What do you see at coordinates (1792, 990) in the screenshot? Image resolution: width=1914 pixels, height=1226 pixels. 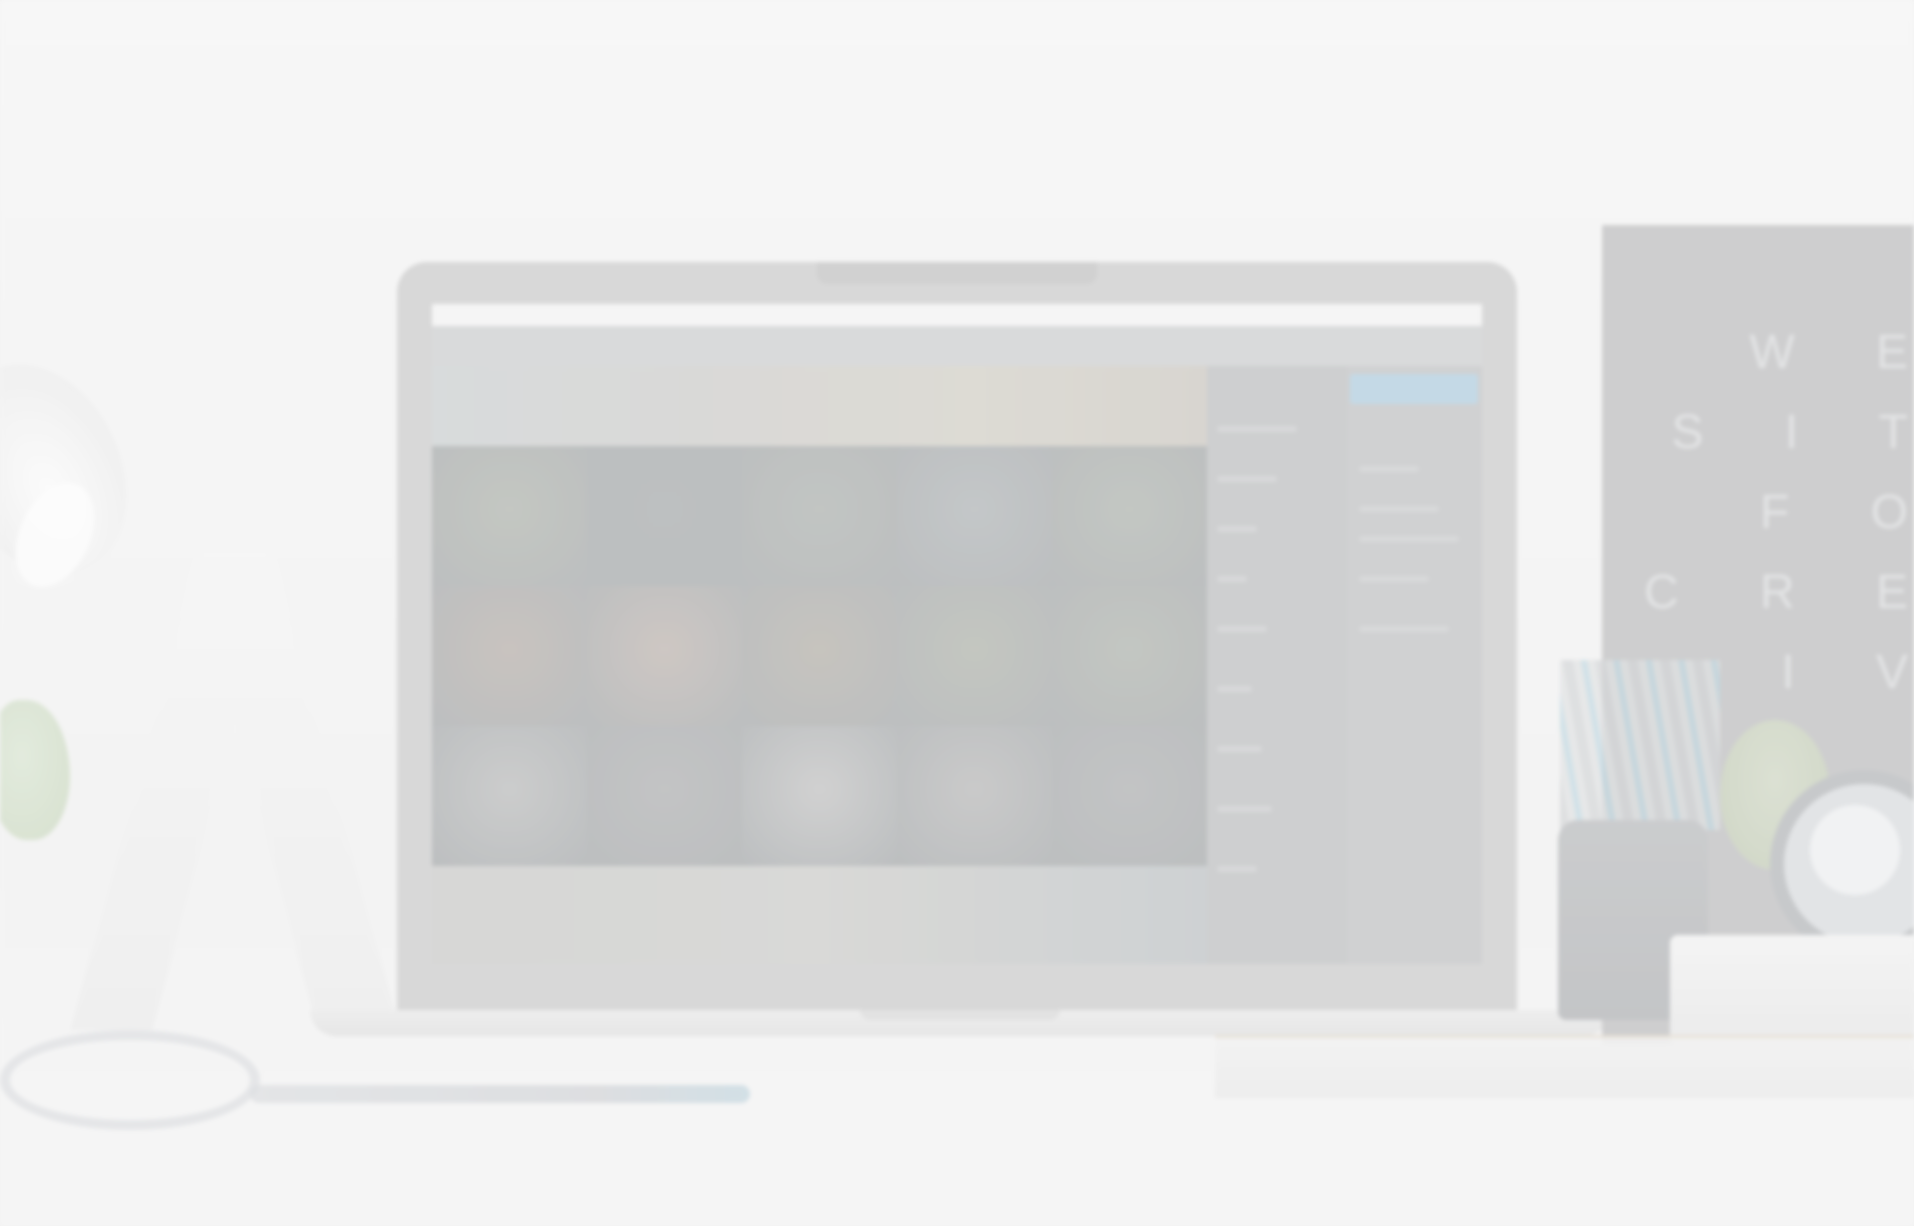 I see `book-stack` at bounding box center [1792, 990].